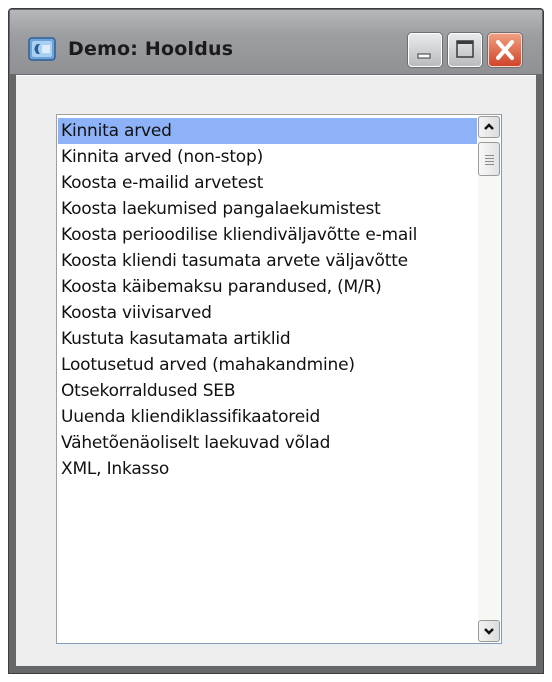 The image size is (552, 682). I want to click on minimize-icon, so click(424, 56).